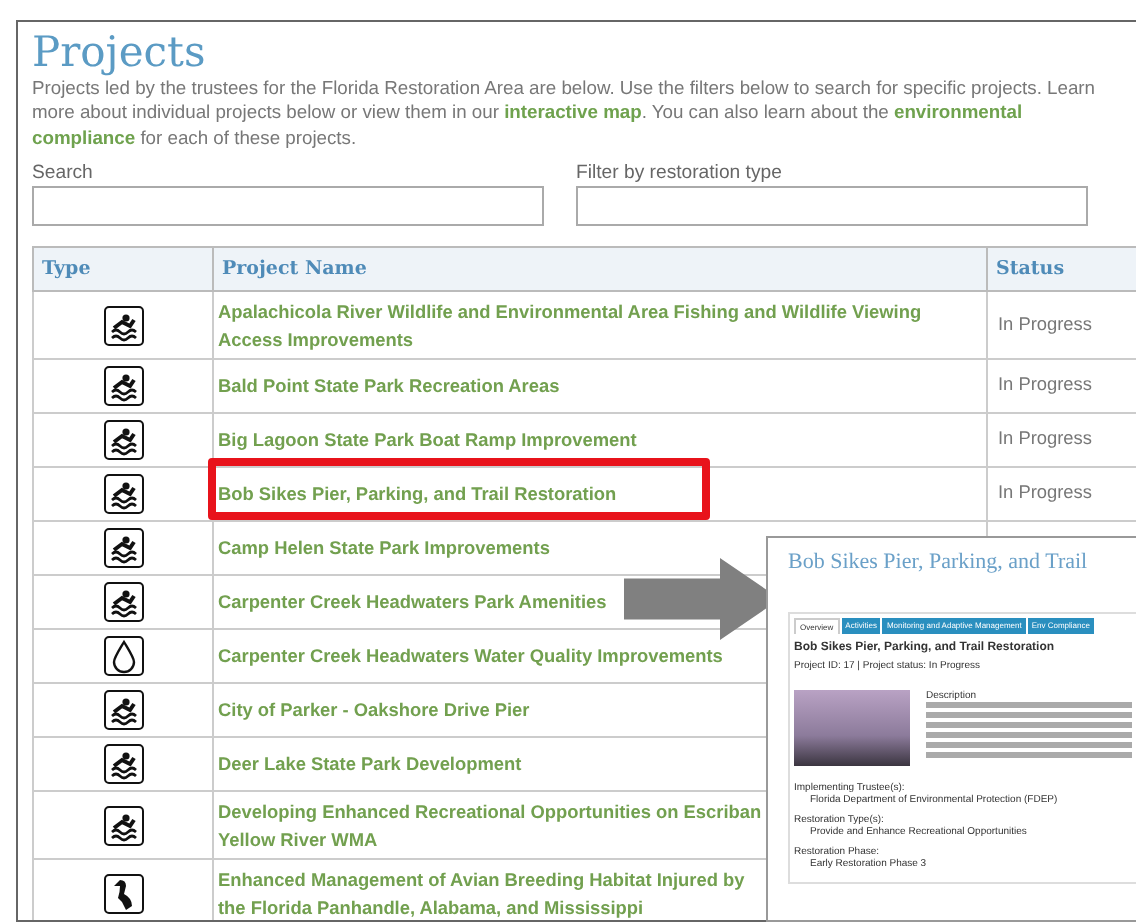 This screenshot has width=1136, height=922. Describe the element at coordinates (384, 548) in the screenshot. I see `project-link: Camp Helen State Park Improvements` at that location.